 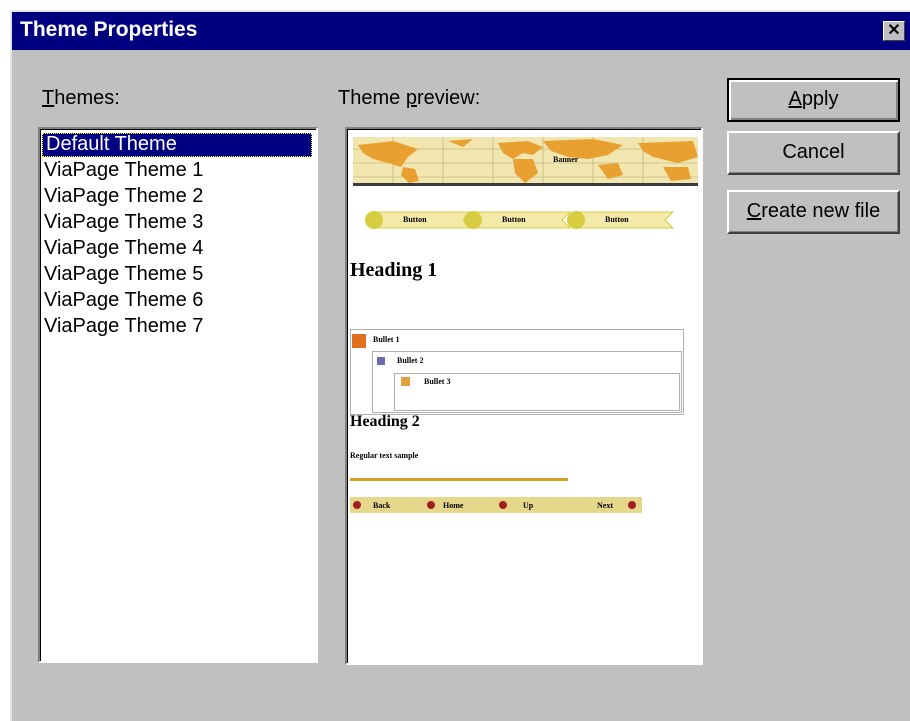 I want to click on theme-item-4: ViaPage Theme 4, so click(x=178, y=248).